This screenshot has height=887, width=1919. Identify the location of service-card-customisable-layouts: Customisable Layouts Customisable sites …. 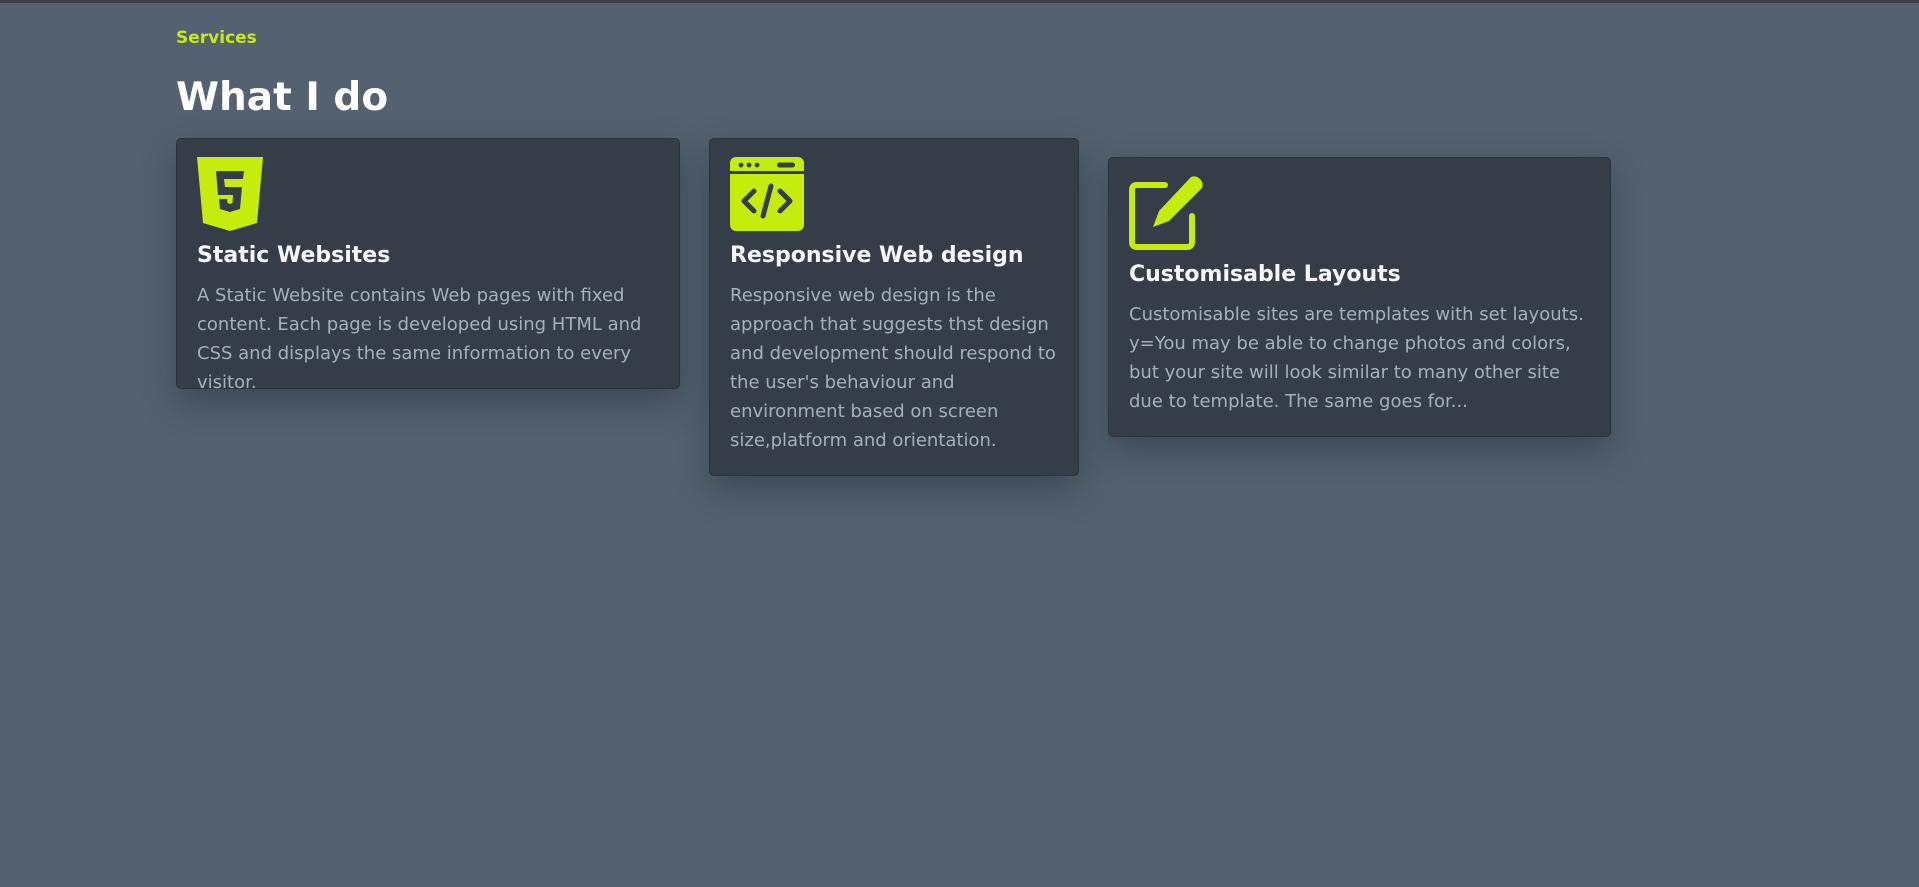
(1359, 297).